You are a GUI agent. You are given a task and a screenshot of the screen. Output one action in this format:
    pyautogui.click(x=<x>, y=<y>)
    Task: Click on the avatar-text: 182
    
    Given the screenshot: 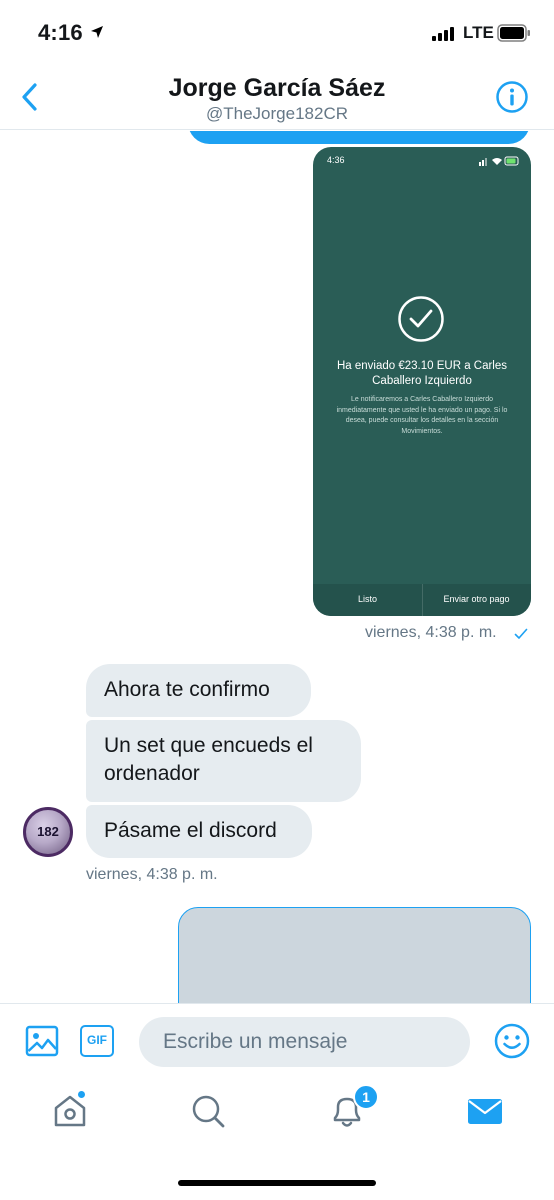 What is the action you would take?
    pyautogui.click(x=48, y=831)
    